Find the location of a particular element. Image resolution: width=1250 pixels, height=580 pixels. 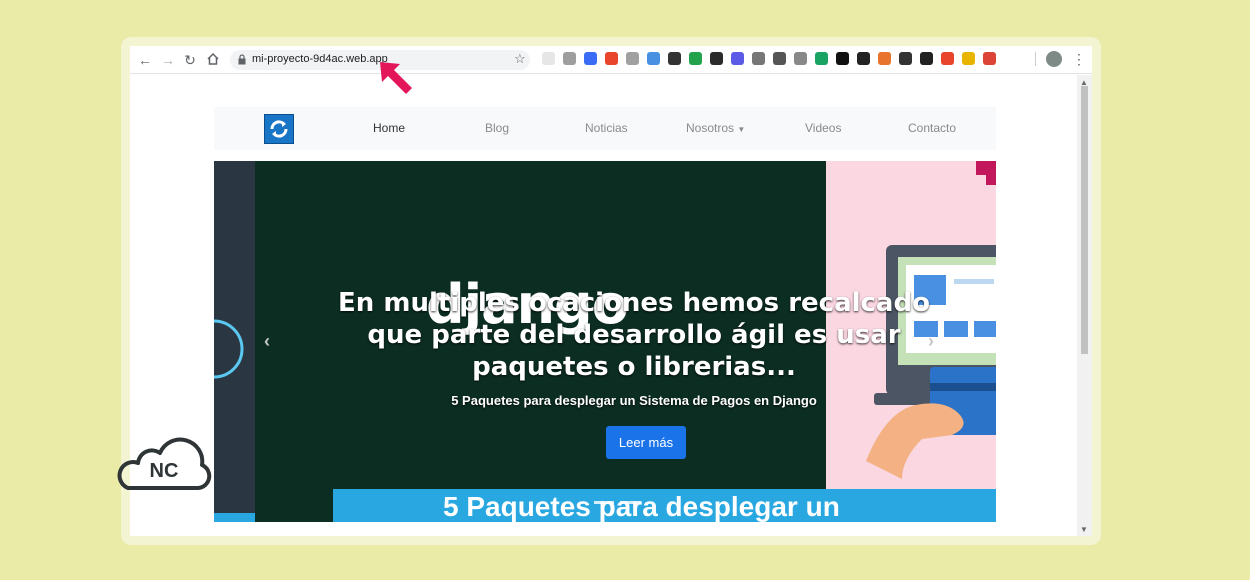

headline-line-2: que parte del desarrollo ágil es usar is located at coordinates (634, 335).